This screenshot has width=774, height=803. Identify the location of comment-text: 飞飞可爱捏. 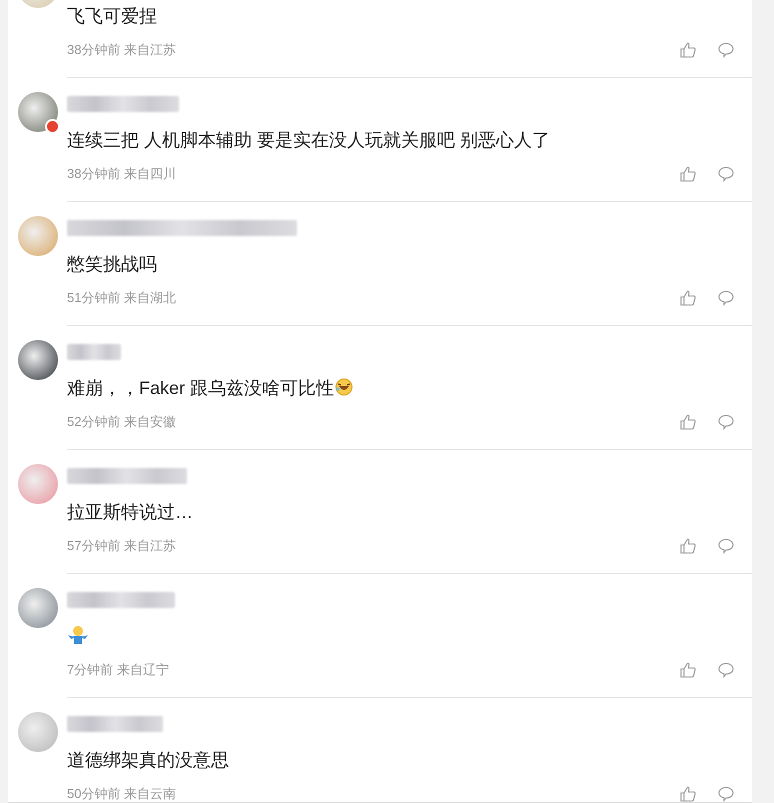
(112, 16).